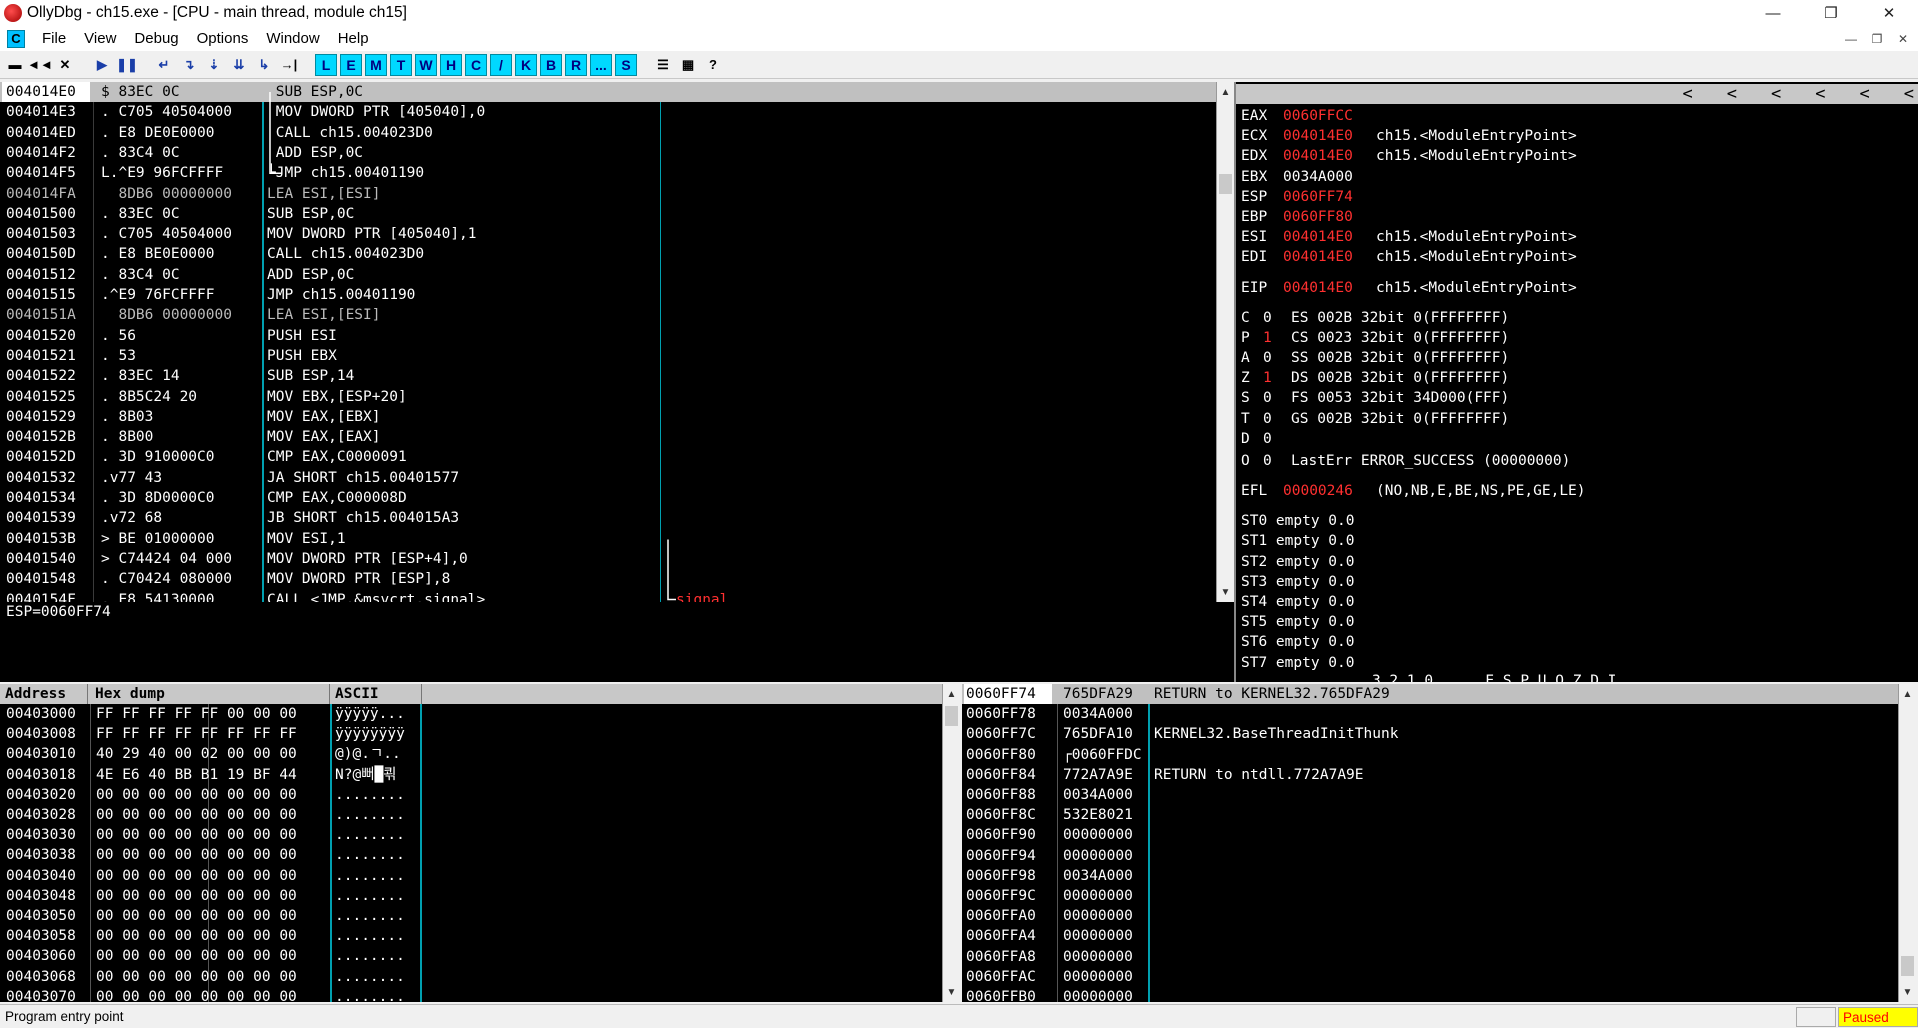  I want to click on list-icon: ☰, so click(663, 65).